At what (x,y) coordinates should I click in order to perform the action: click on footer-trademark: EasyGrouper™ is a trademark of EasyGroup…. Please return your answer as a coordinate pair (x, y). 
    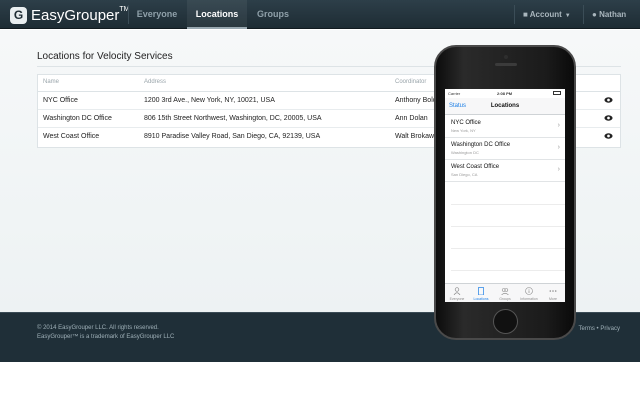
    Looking at the image, I should click on (106, 337).